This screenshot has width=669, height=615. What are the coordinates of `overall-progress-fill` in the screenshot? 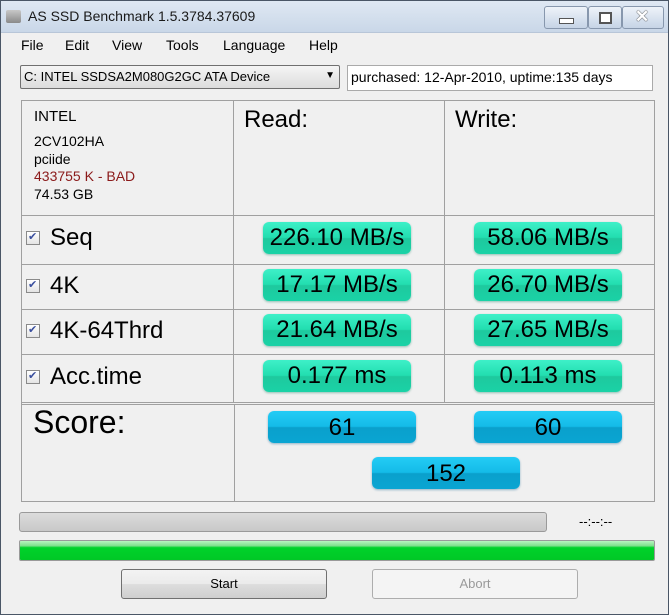 It's located at (337, 550).